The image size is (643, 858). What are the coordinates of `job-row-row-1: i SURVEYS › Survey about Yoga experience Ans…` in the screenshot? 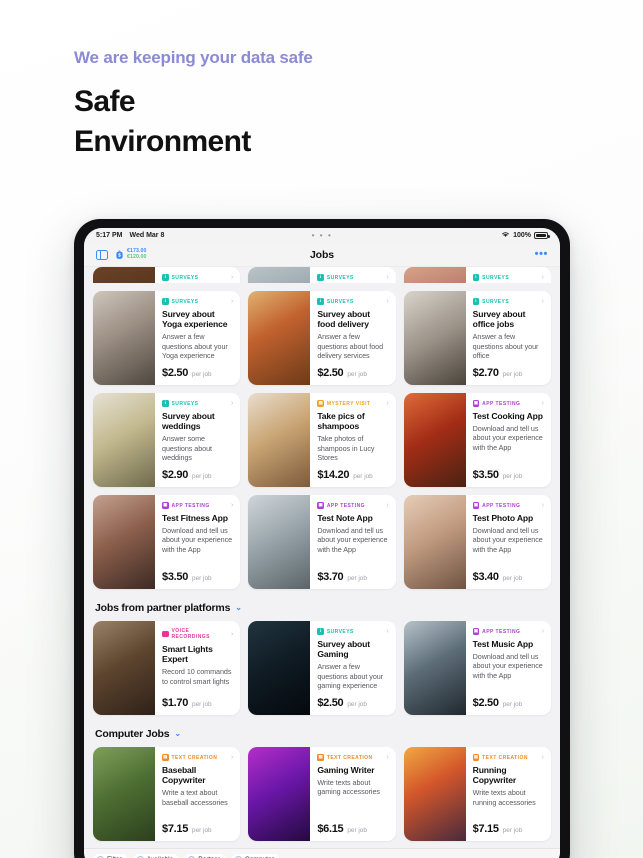 It's located at (322, 338).